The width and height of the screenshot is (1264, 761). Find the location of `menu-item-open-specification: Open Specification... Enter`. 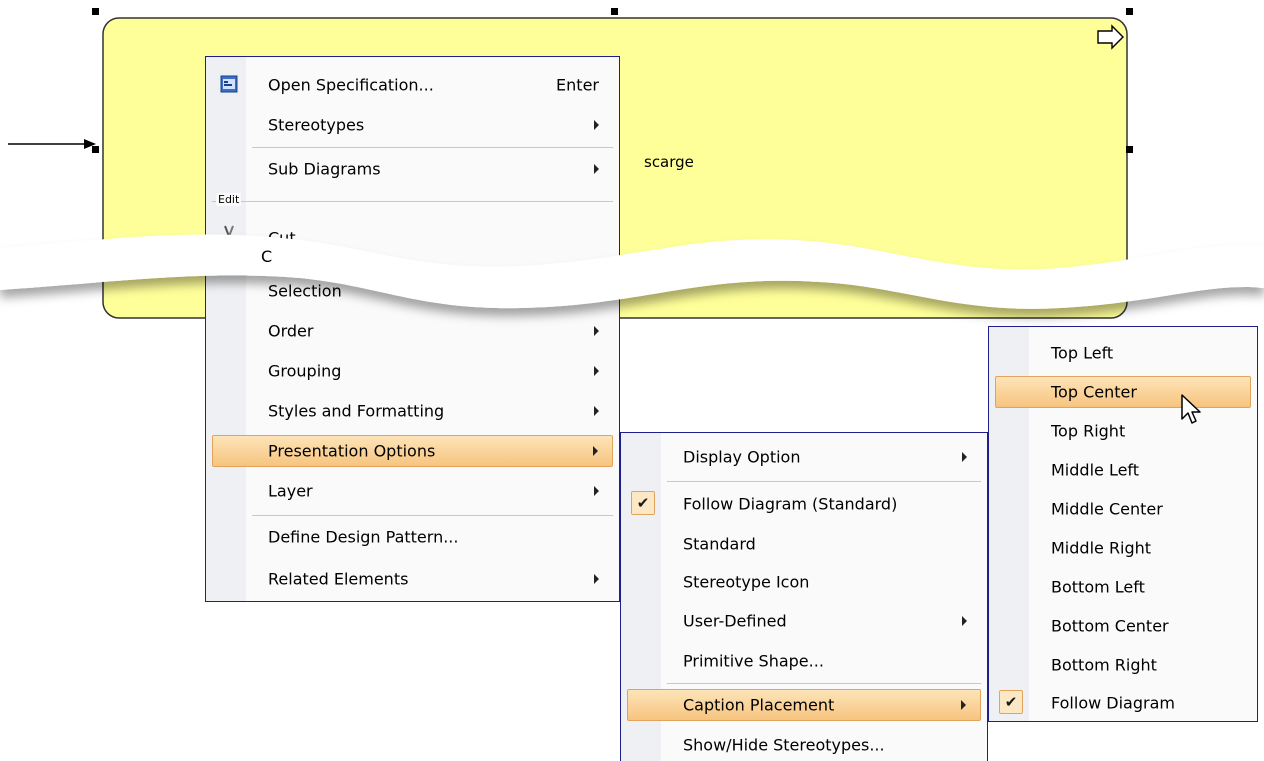

menu-item-open-specification: Open Specification... Enter is located at coordinates (412, 85).